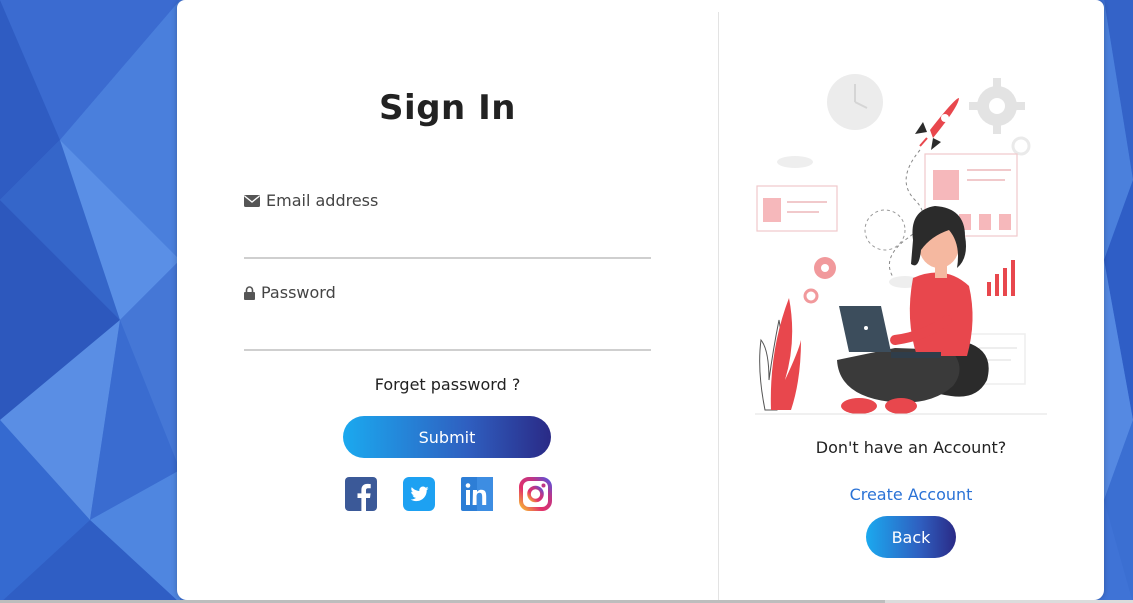 This screenshot has height=603, width=1133. What do you see at coordinates (911, 447) in the screenshot?
I see `no-account-text: Don't have an Account?` at bounding box center [911, 447].